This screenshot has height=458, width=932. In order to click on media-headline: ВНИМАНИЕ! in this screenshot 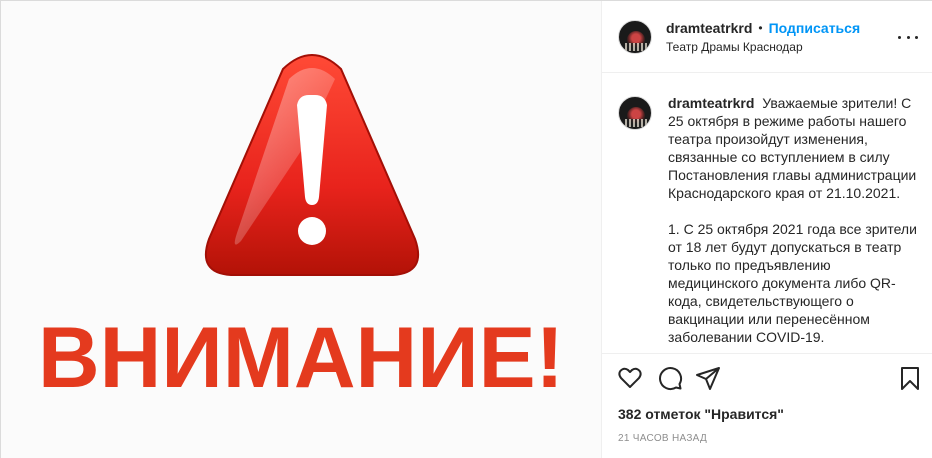, I will do `click(301, 358)`.